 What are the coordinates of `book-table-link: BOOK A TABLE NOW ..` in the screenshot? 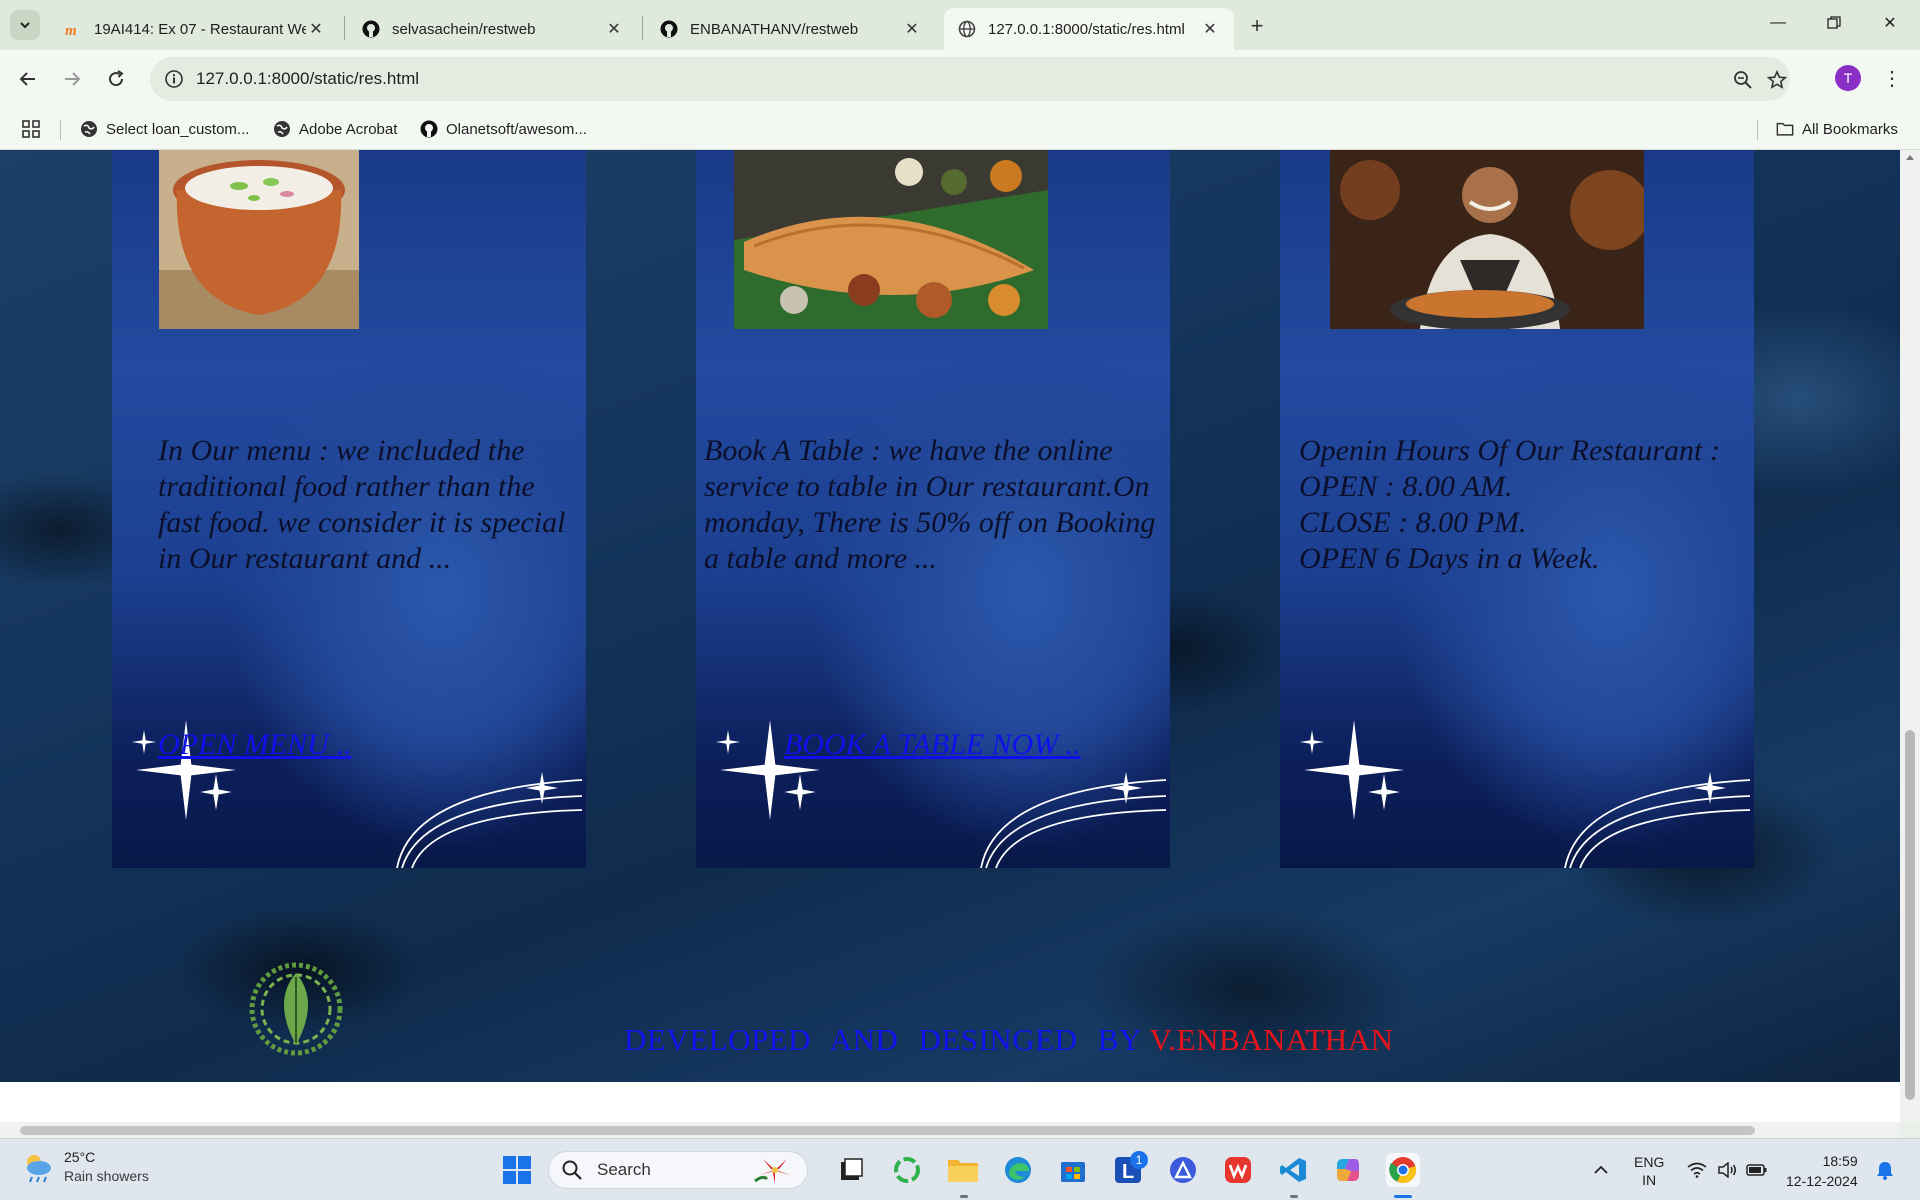 It's located at (932, 745).